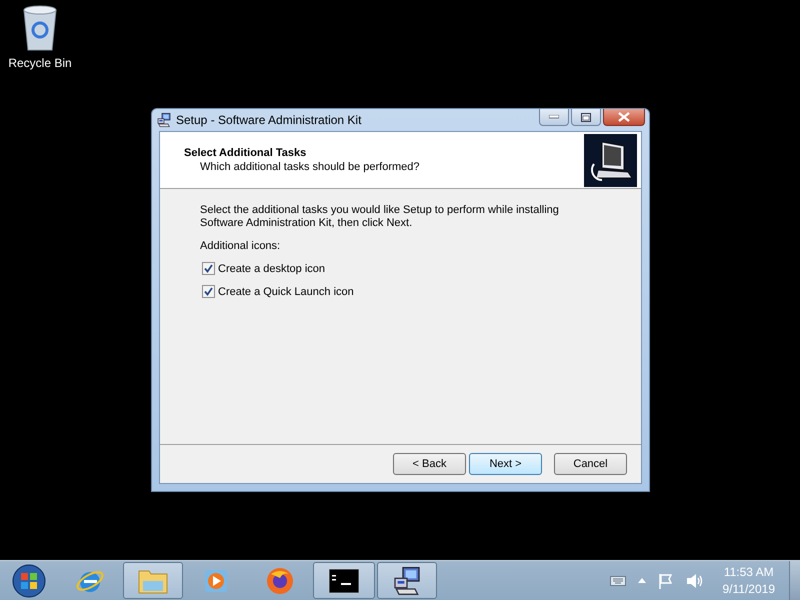 Image resolution: width=800 pixels, height=600 pixels. I want to click on dialog-button: Cancel, so click(590, 464).